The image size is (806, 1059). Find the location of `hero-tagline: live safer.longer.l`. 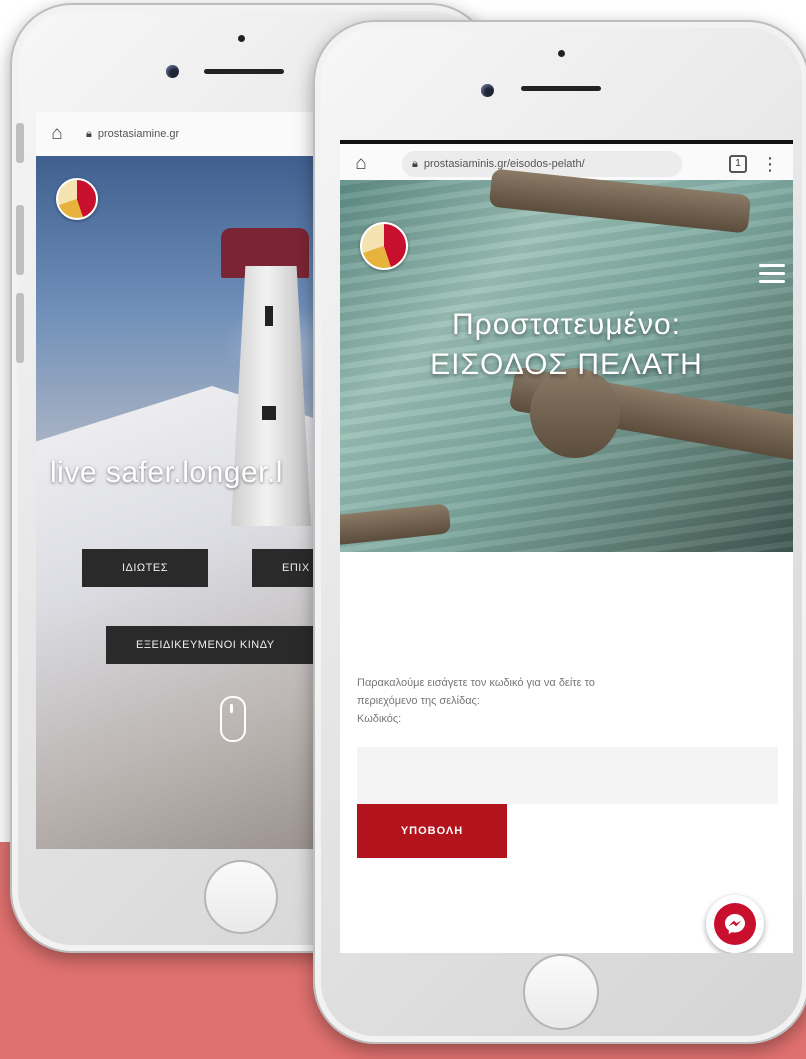

hero-tagline: live safer.longer.l is located at coordinates (166, 472).